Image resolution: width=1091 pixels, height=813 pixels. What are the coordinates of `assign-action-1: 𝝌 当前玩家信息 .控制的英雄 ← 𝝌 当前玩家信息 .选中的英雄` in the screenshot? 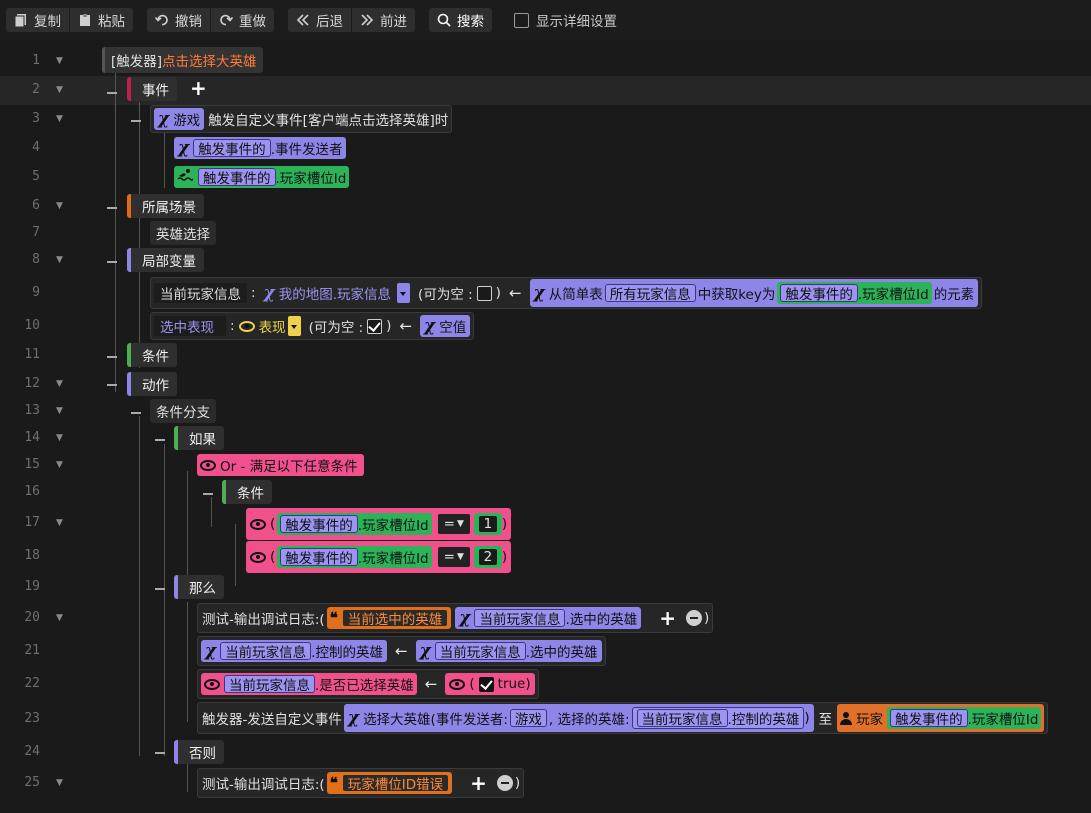 It's located at (401, 651).